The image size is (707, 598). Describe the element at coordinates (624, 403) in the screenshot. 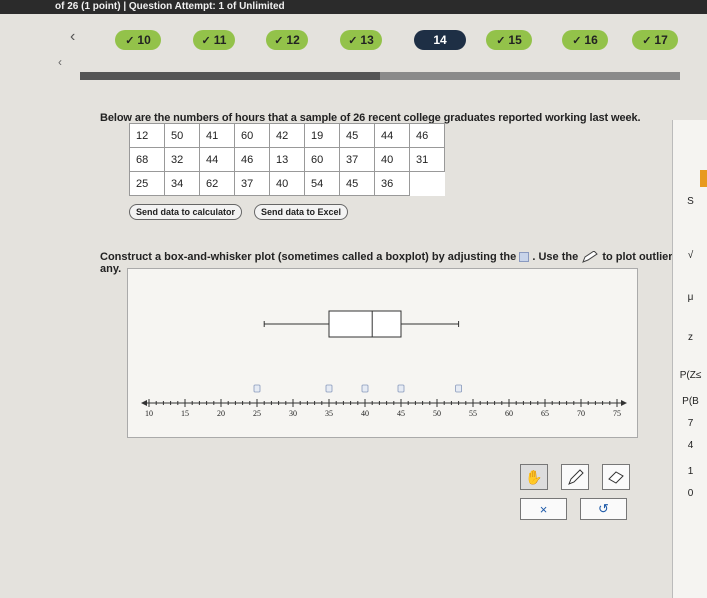

I see `axis-arrow-right` at that location.